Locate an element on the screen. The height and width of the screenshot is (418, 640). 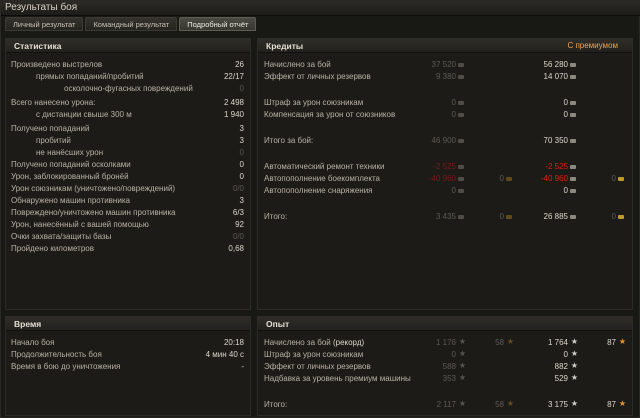
credit-premium-value: -2 525 is located at coordinates (556, 166).